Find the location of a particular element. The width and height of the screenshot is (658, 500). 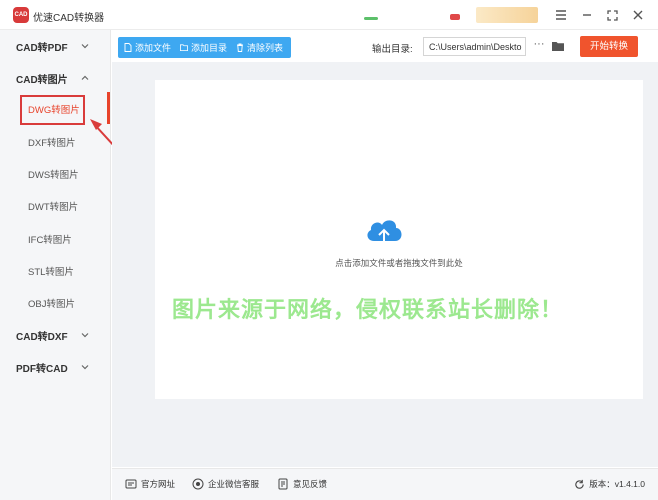

clear-list-label: 清除列表 is located at coordinates (265, 48).